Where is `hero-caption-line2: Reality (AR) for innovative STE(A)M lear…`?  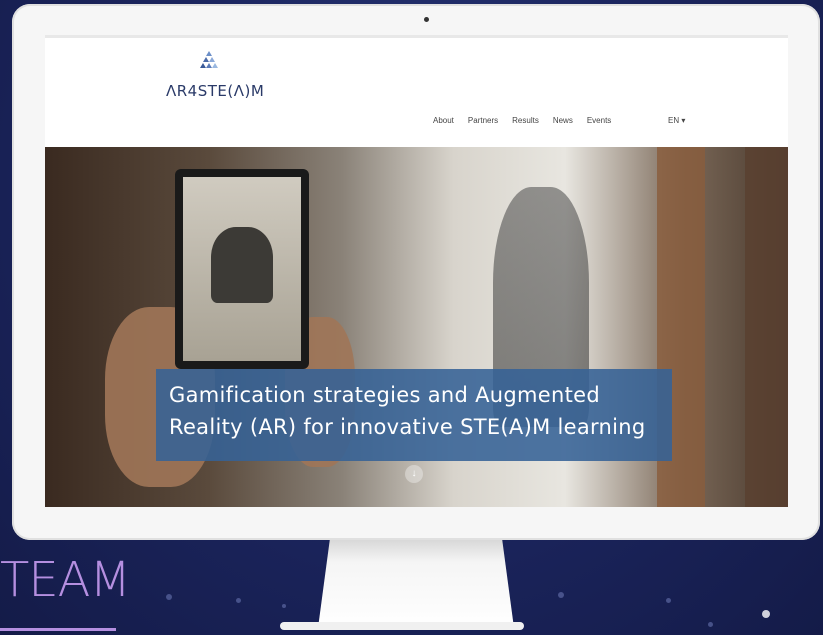
hero-caption-line2: Reality (AR) for innovative STE(A)M lear… is located at coordinates (407, 427).